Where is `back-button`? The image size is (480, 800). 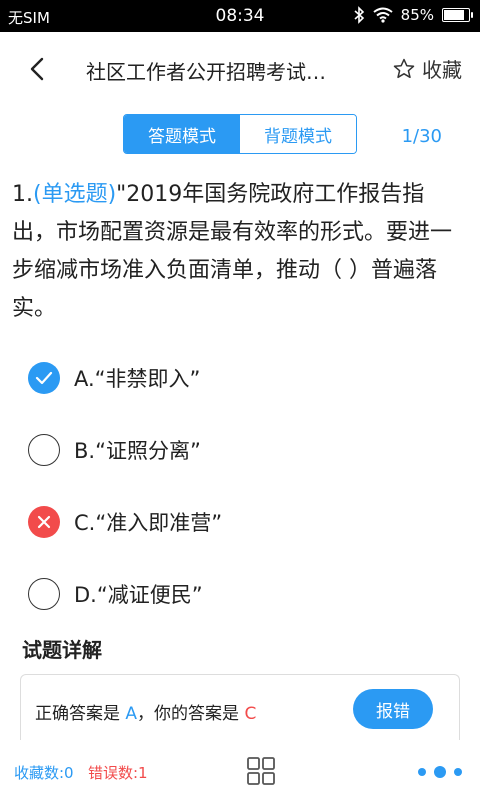 back-button is located at coordinates (37, 69).